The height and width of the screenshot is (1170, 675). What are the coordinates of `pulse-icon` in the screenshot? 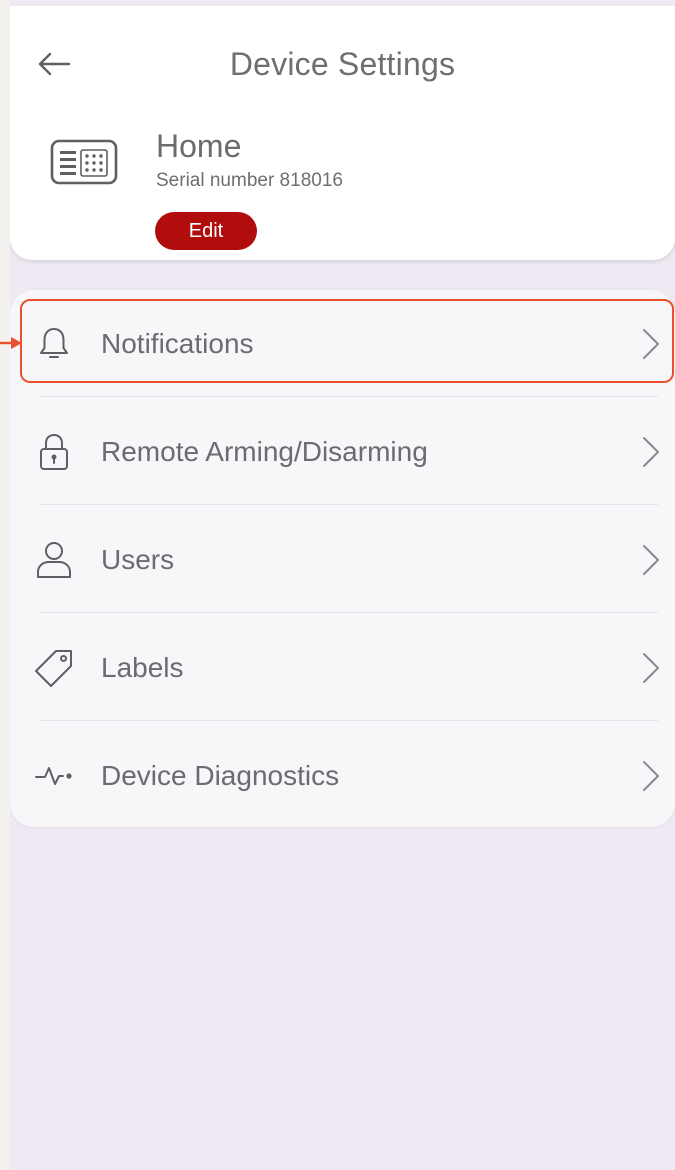 It's located at (54, 776).